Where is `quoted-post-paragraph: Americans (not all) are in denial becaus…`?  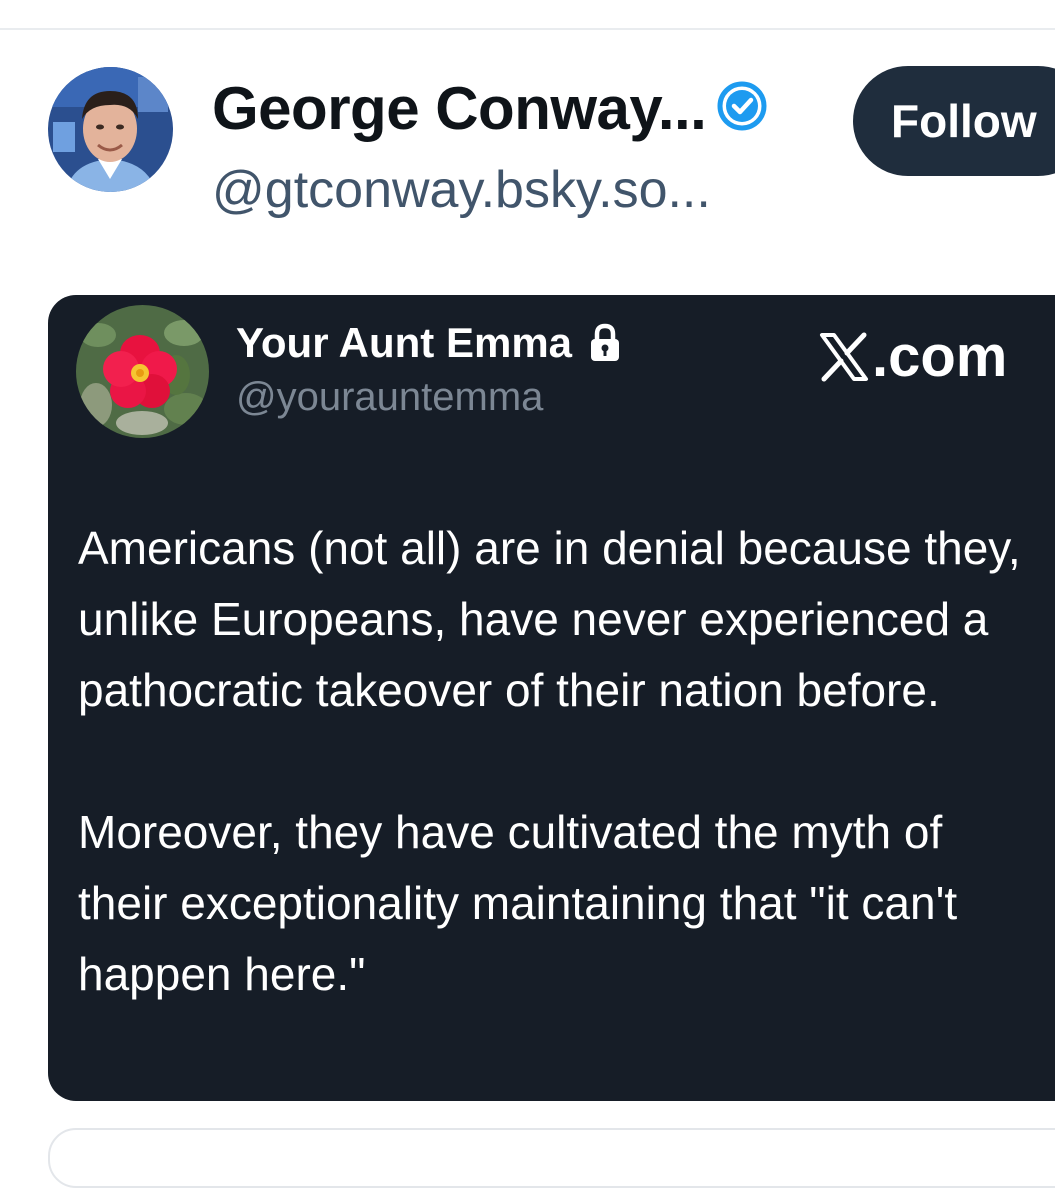
quoted-post-paragraph: Americans (not all) are in denial becaus… is located at coordinates (549, 619).